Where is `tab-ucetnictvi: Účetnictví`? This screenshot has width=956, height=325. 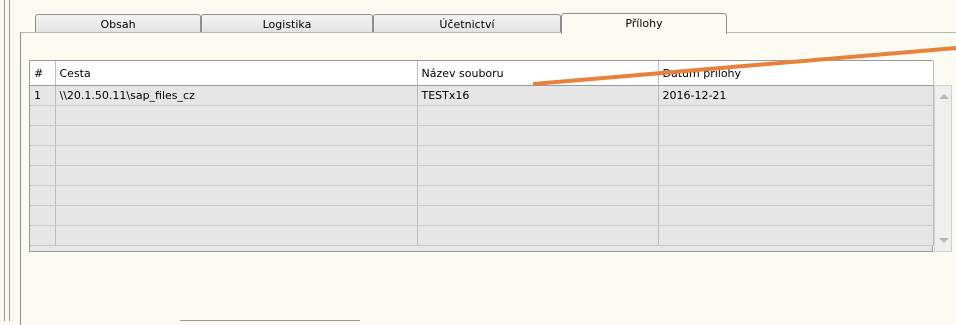 tab-ucetnictvi: Účetnictví is located at coordinates (467, 23).